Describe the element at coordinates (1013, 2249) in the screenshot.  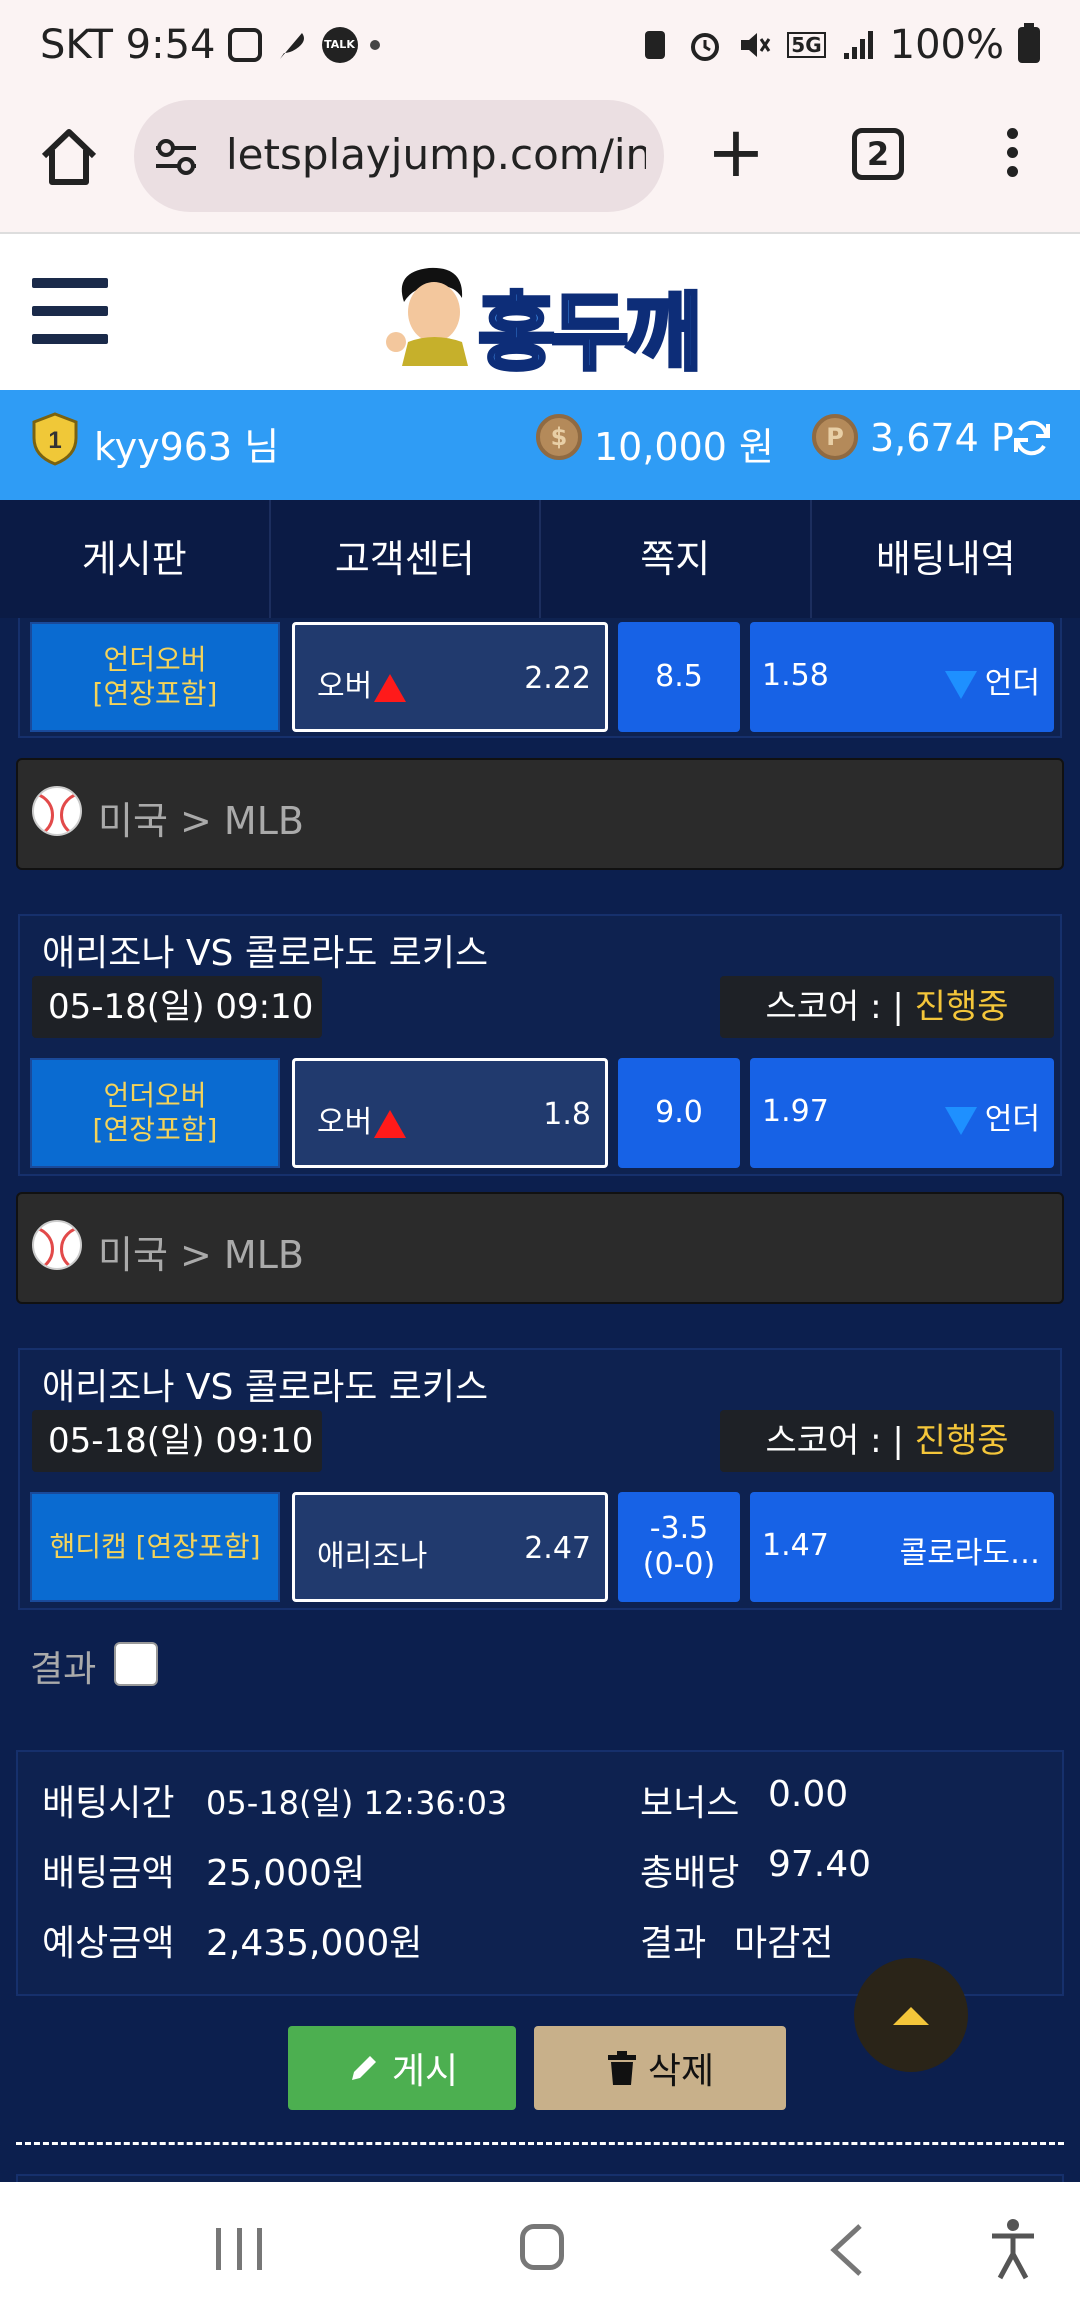
I see `accessibility-icon` at that location.